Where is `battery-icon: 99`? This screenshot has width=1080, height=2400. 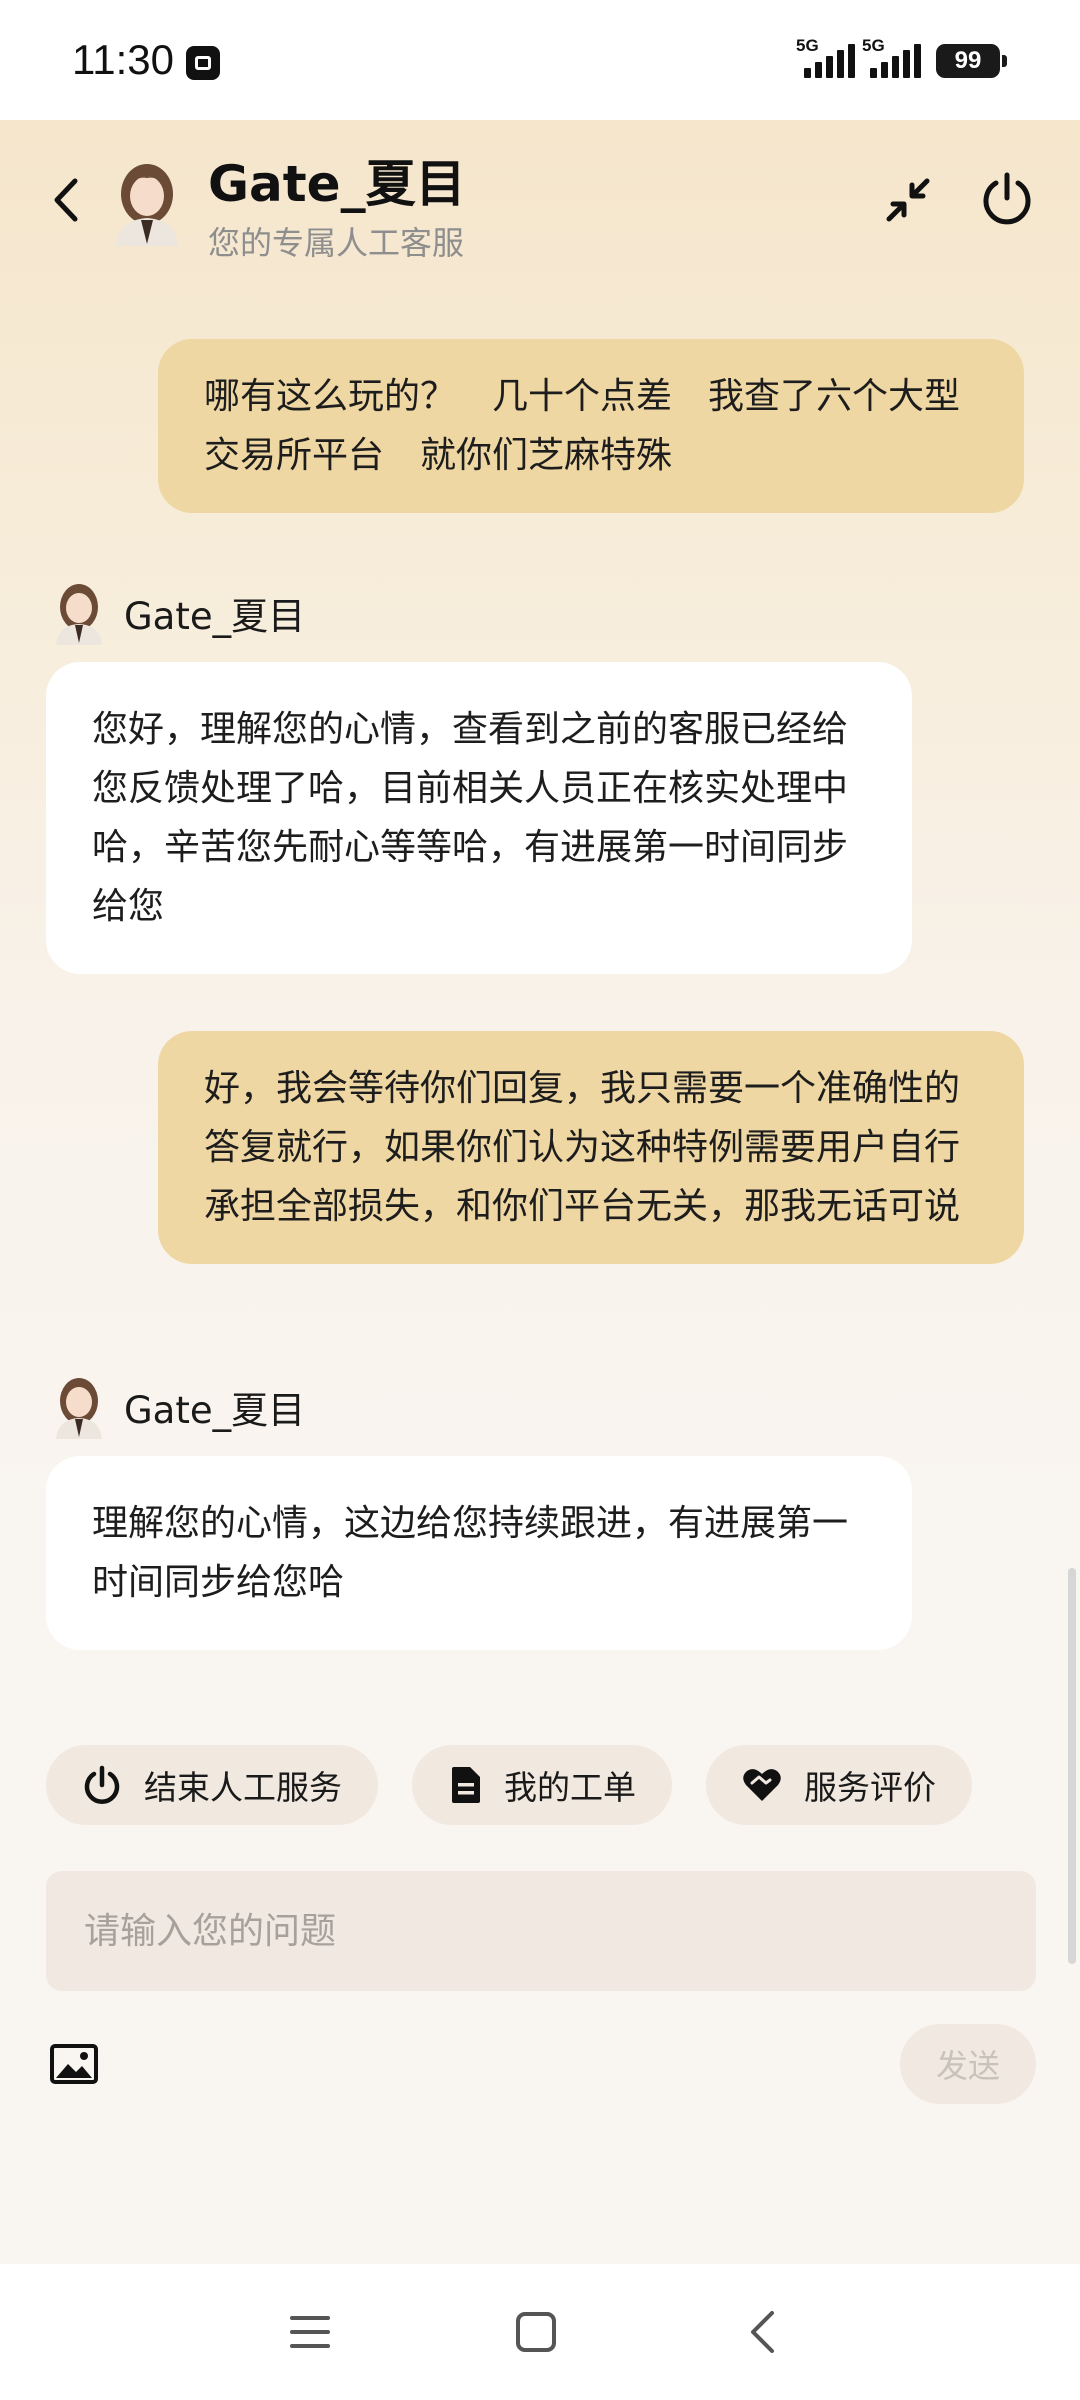 battery-icon: 99 is located at coordinates (971, 61).